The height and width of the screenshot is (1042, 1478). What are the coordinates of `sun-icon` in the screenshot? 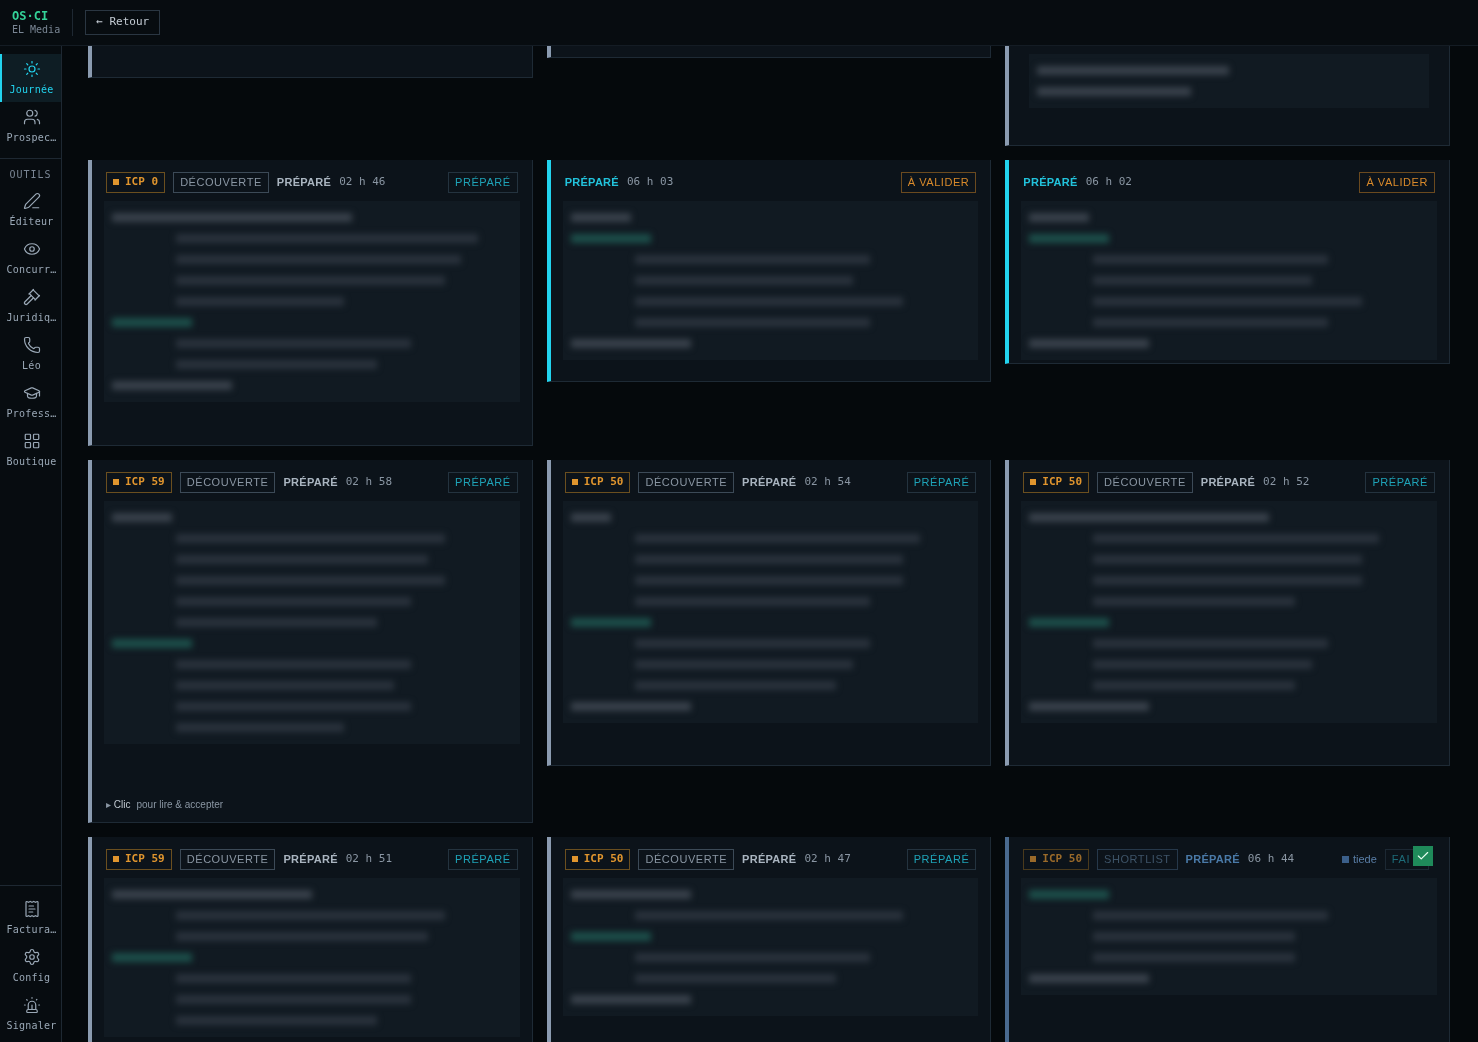 It's located at (31, 68).